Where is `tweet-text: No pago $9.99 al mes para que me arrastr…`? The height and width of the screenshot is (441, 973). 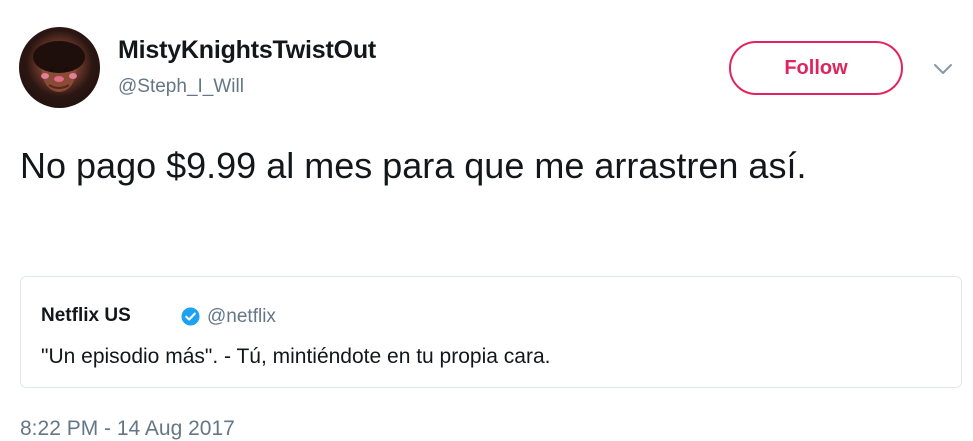
tweet-text: No pago $9.99 al mes para que me arrastr… is located at coordinates (413, 165).